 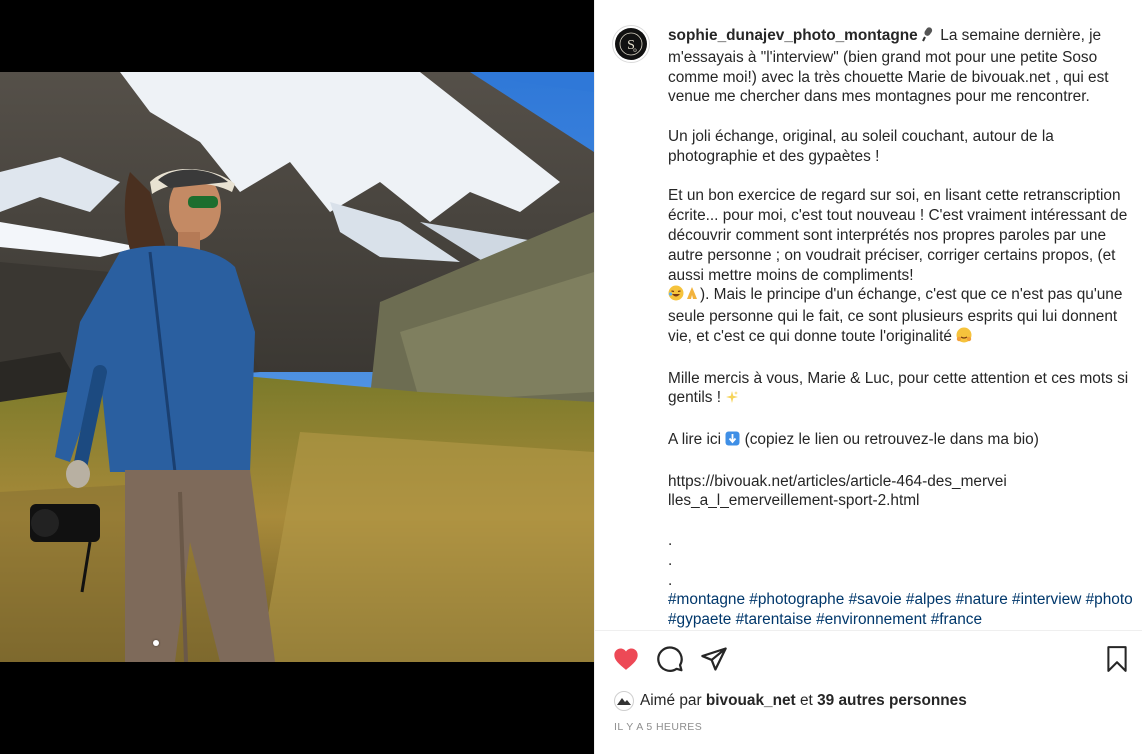 I want to click on likes-conjunction: et, so click(x=806, y=700).